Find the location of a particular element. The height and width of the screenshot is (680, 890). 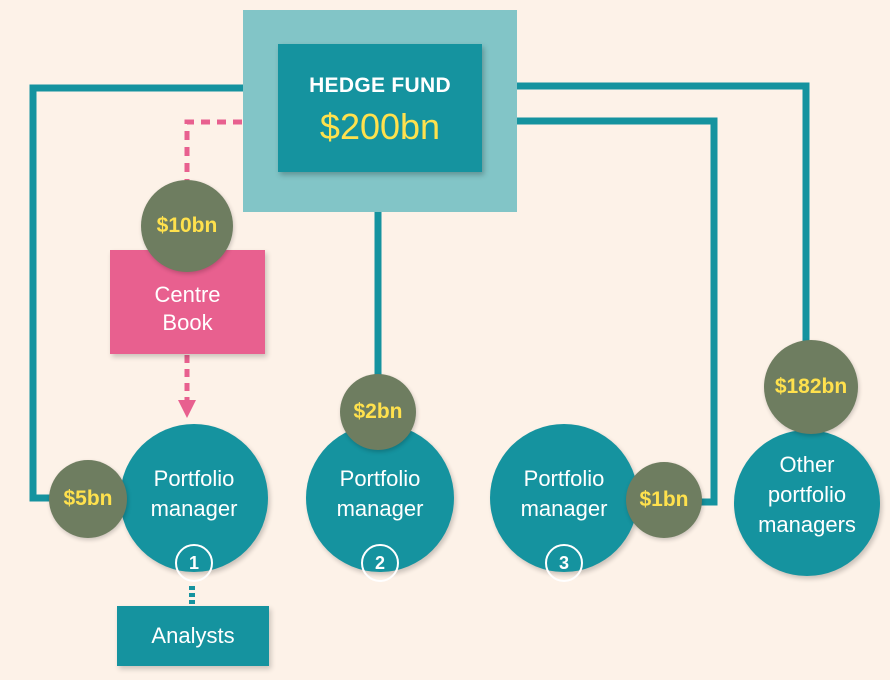

portfolio-manager-2-number: 2 is located at coordinates (380, 563).